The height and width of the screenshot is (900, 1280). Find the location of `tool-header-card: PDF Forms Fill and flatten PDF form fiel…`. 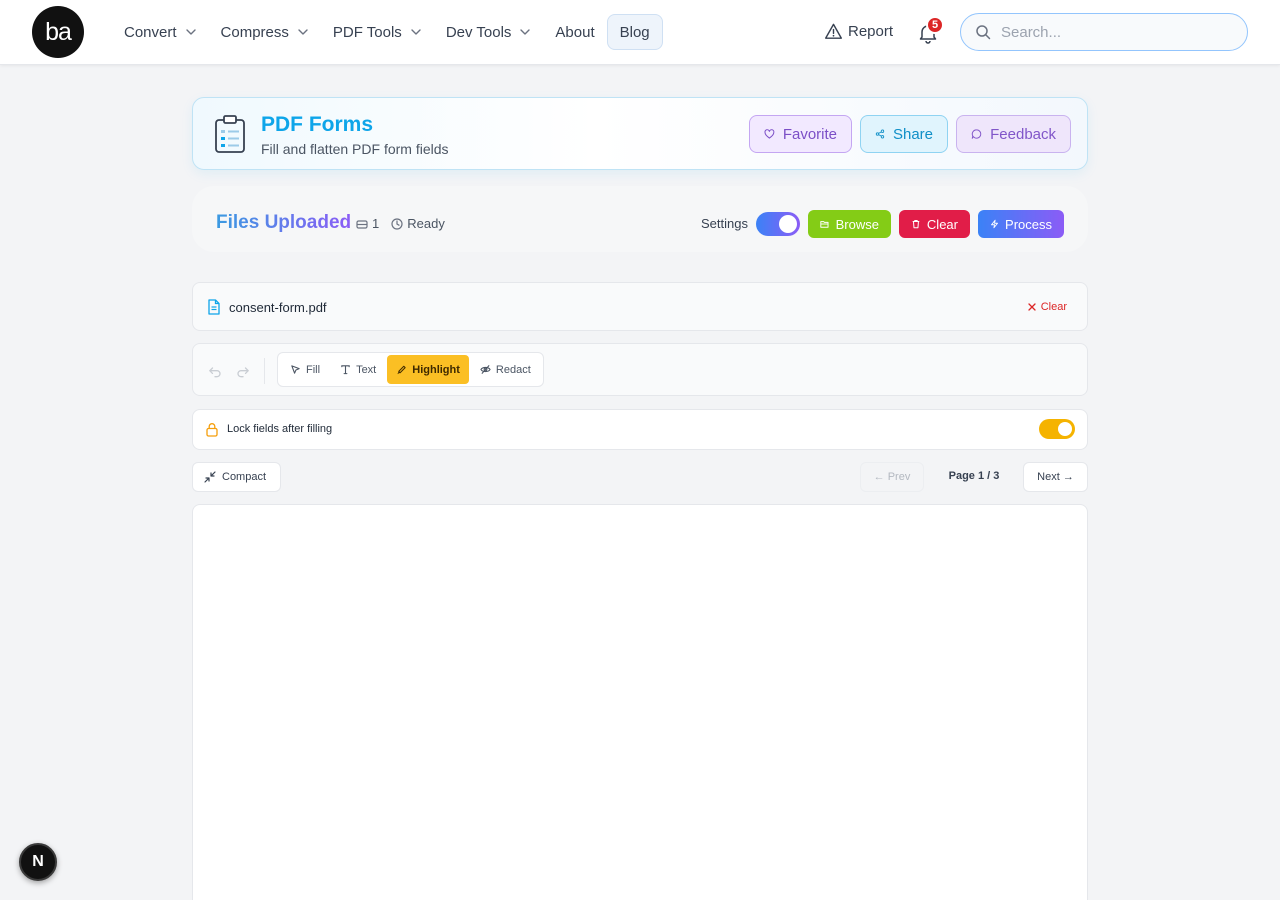

tool-header-card: PDF Forms Fill and flatten PDF form fiel… is located at coordinates (640, 133).